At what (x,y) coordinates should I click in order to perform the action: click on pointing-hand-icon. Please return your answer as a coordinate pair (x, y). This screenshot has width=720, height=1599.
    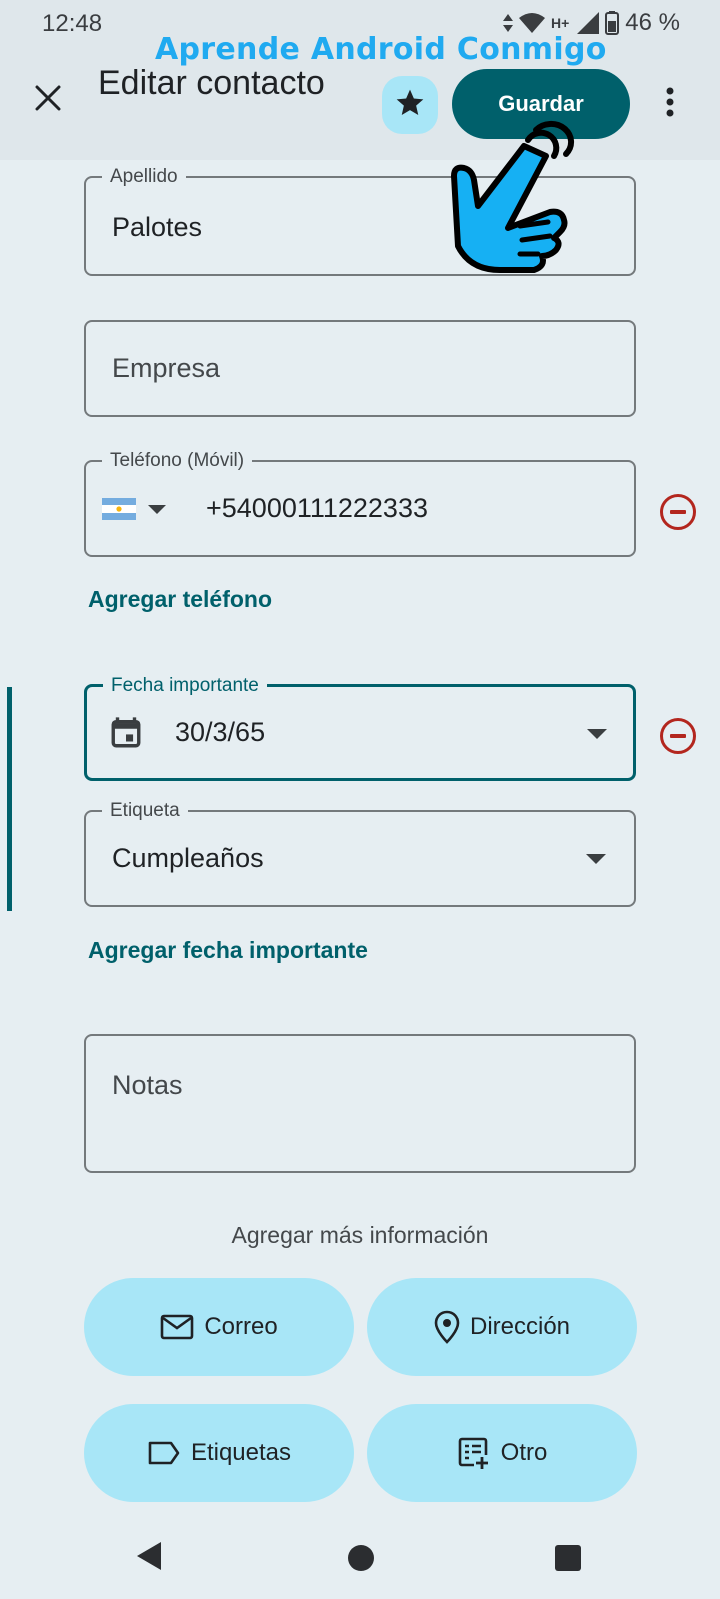
    Looking at the image, I should click on (515, 196).